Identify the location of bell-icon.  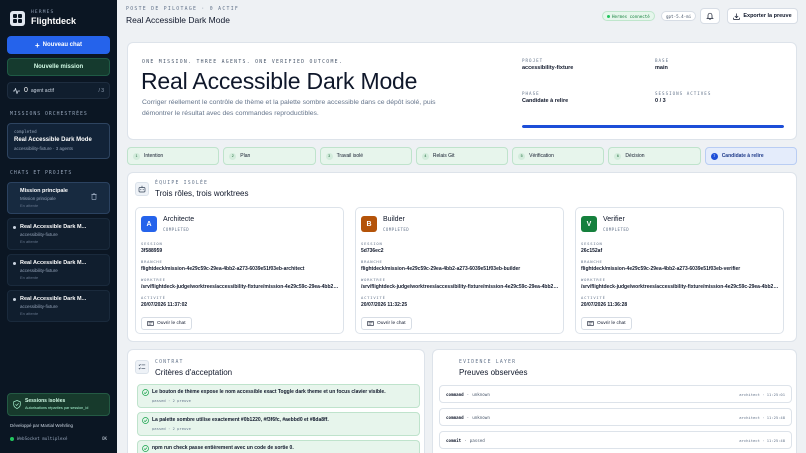
(710, 16).